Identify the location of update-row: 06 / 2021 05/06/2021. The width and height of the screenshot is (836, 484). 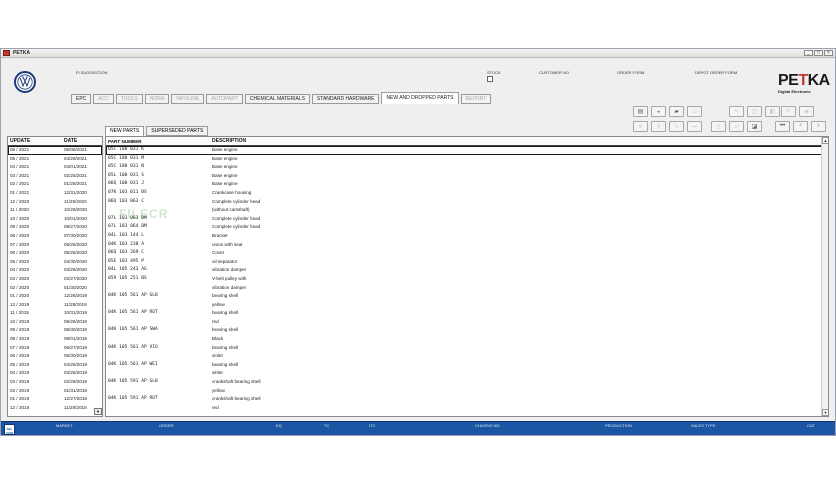
(55, 150).